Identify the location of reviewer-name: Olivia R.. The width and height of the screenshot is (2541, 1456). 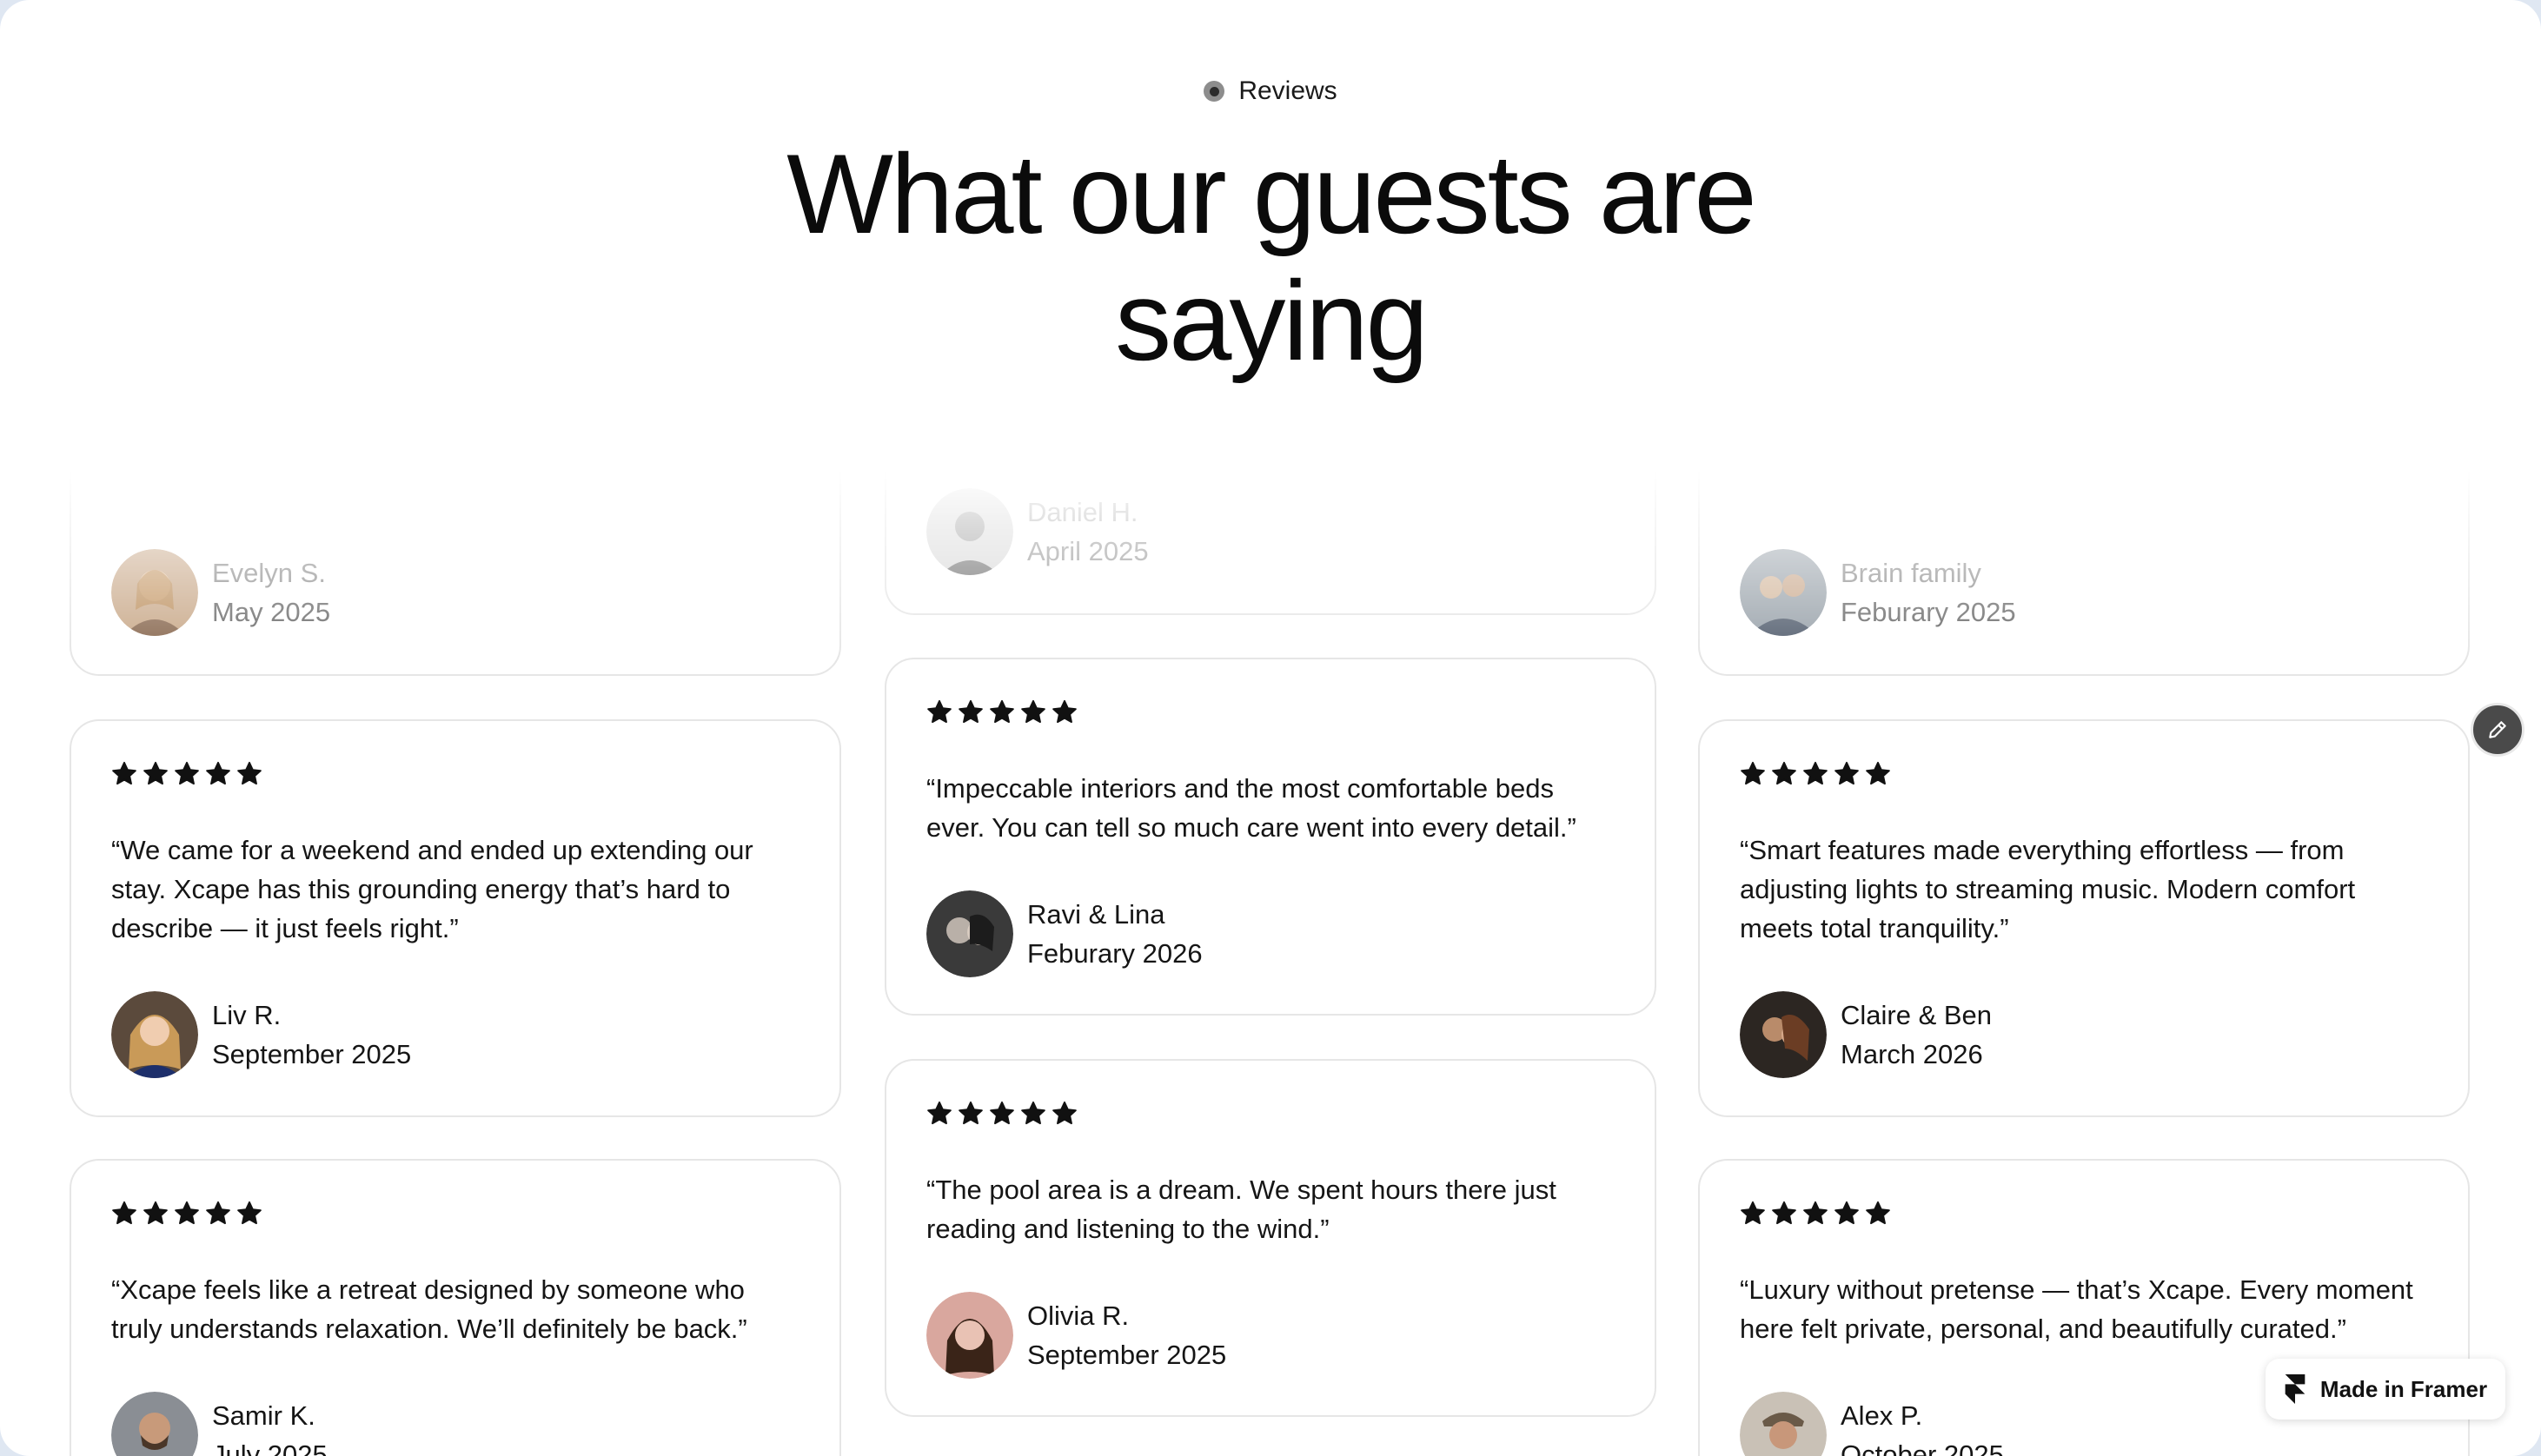
(1078, 1315).